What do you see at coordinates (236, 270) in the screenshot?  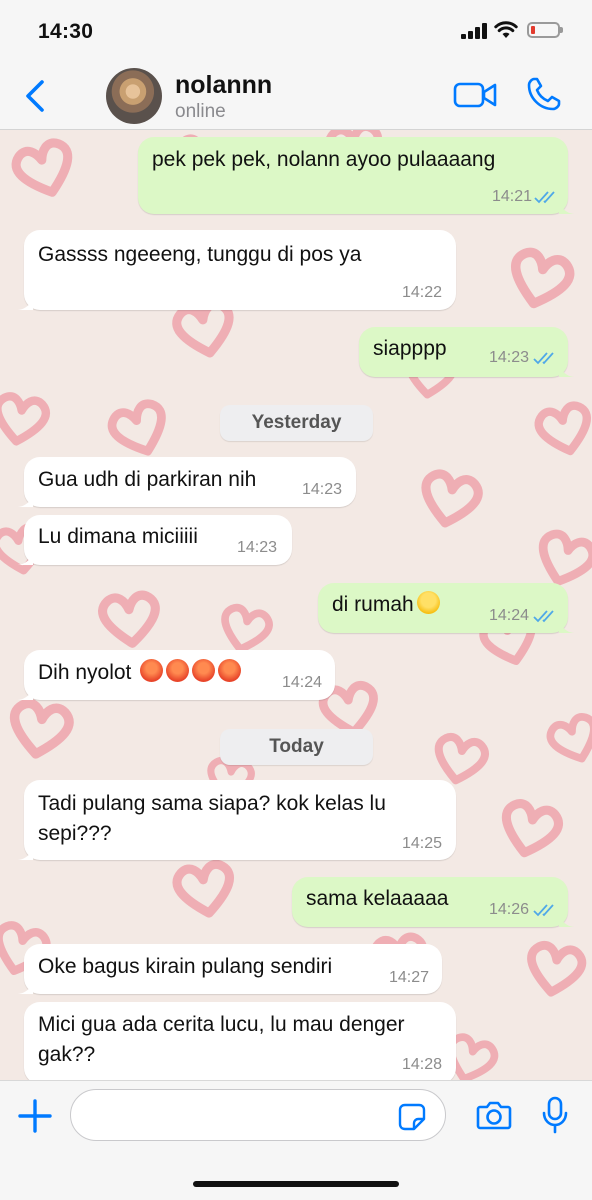 I see `incoming-message: Gassss ngeeeng, tunggu di pos ya 14:22` at bounding box center [236, 270].